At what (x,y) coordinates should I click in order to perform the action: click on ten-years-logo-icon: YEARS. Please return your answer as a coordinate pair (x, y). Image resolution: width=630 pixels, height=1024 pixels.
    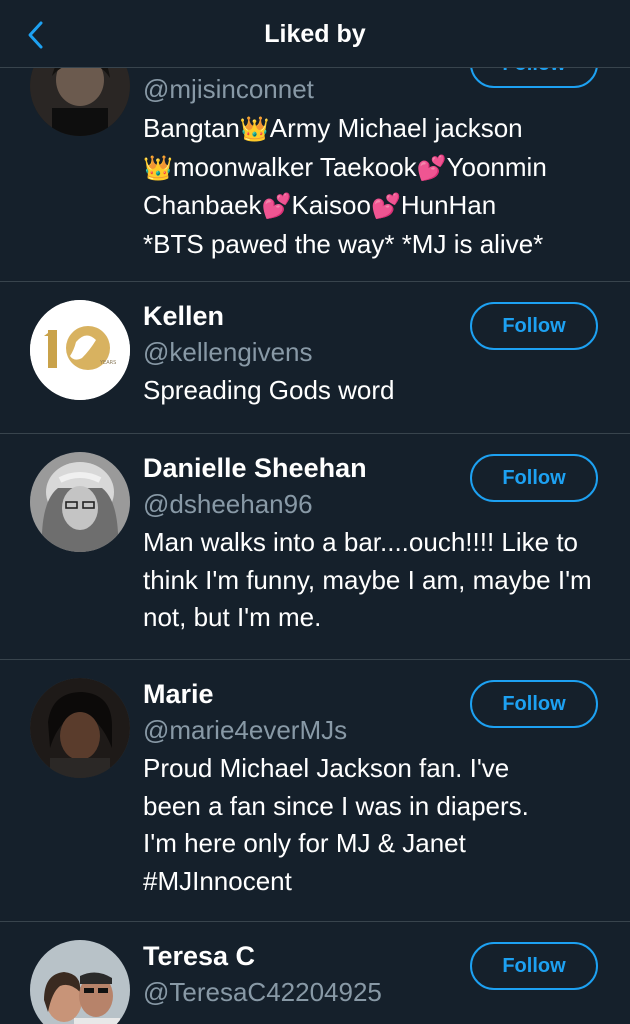
    Looking at the image, I should click on (80, 350).